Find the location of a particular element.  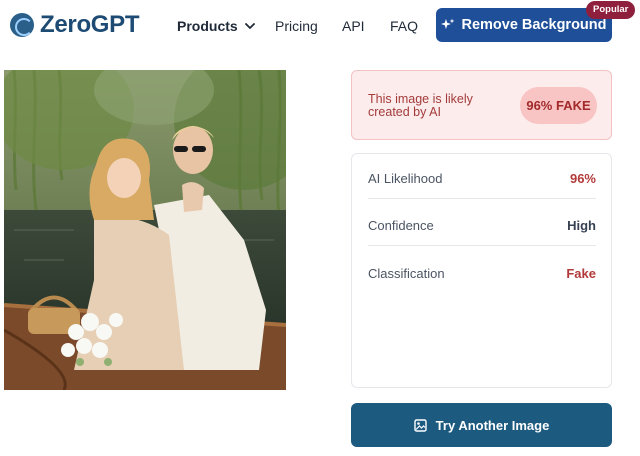

try-another-image-button: Try Another Image is located at coordinates (481, 425).